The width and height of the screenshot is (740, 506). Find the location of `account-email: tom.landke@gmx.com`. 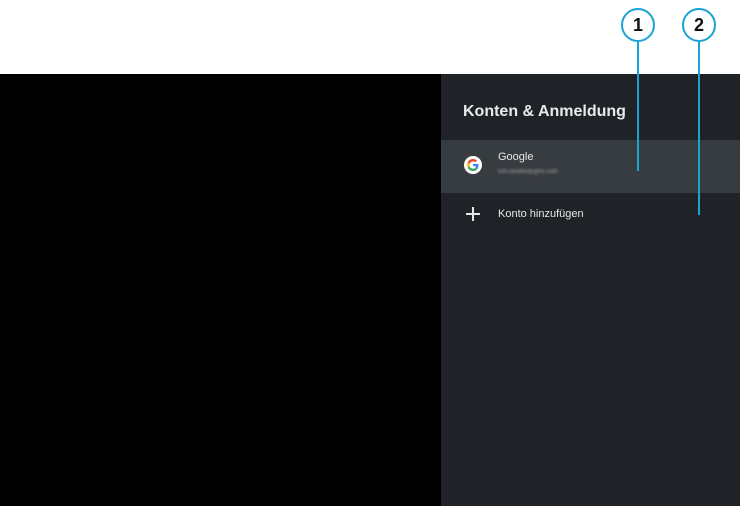

account-email: tom.landke@gmx.com is located at coordinates (528, 172).